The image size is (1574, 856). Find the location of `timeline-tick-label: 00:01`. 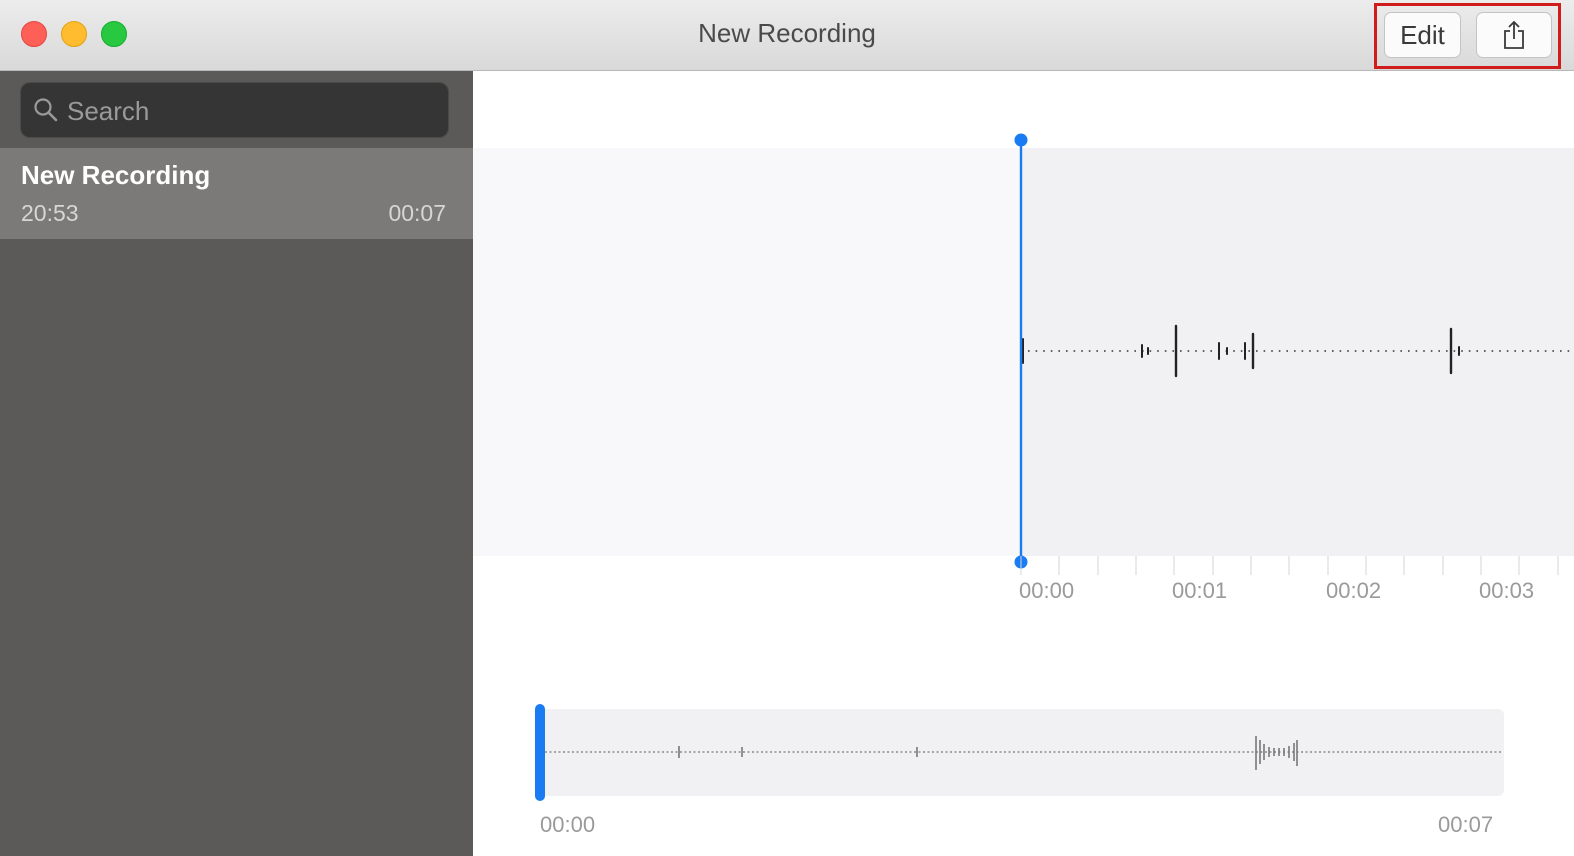

timeline-tick-label: 00:01 is located at coordinates (1199, 590).